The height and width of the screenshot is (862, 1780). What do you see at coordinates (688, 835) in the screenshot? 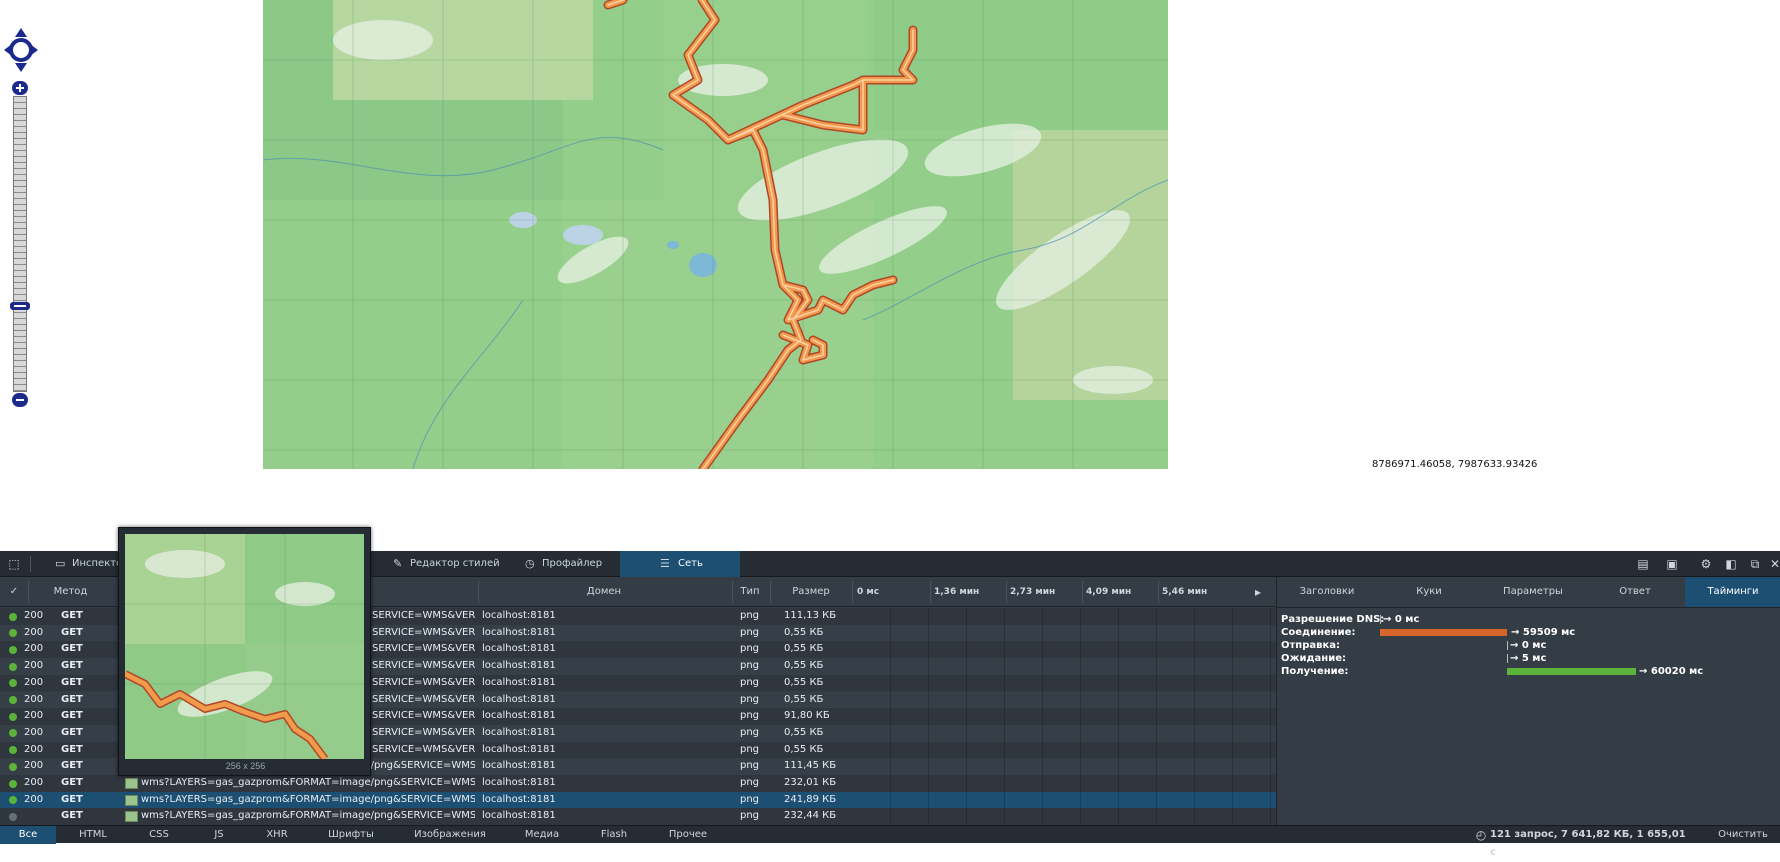
I see `filter-other: Прочее` at bounding box center [688, 835].